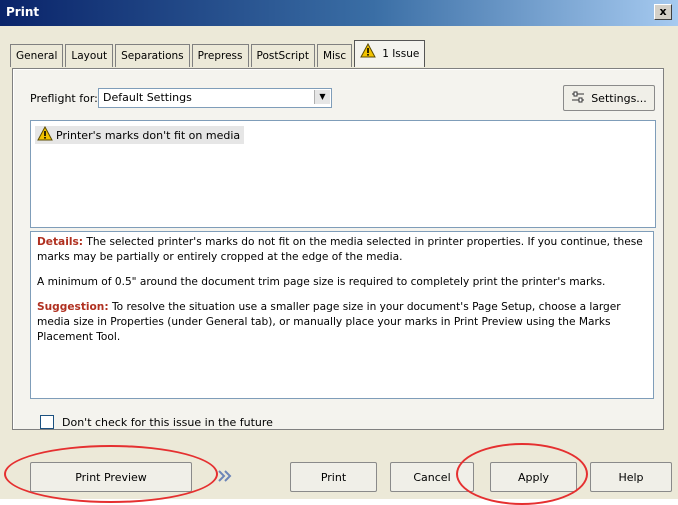  What do you see at coordinates (432, 477) in the screenshot?
I see `cancel-button: Cancel` at bounding box center [432, 477].